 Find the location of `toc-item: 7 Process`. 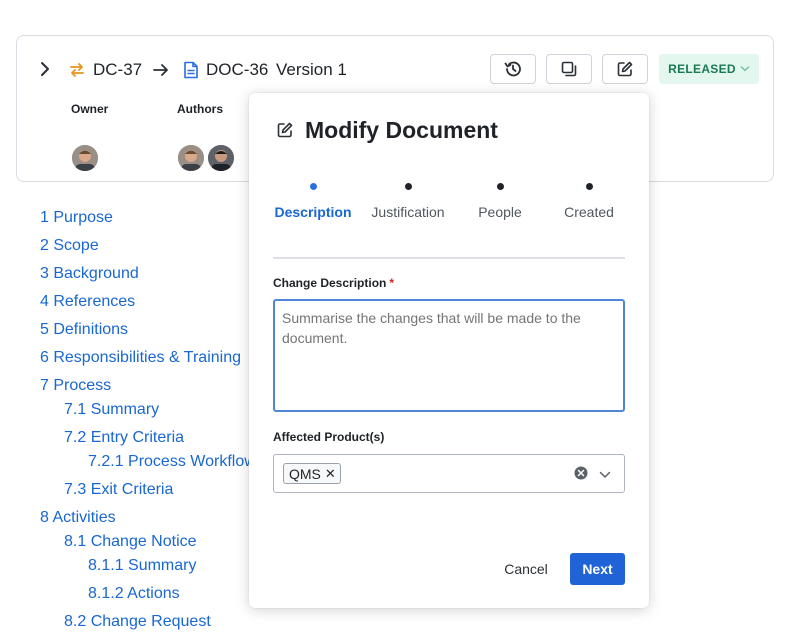

toc-item: 7 Process is located at coordinates (75, 386).